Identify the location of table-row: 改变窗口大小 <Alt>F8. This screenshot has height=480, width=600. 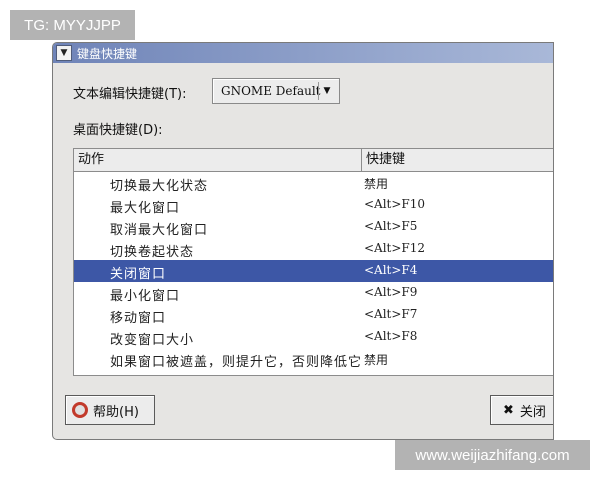
(313, 337).